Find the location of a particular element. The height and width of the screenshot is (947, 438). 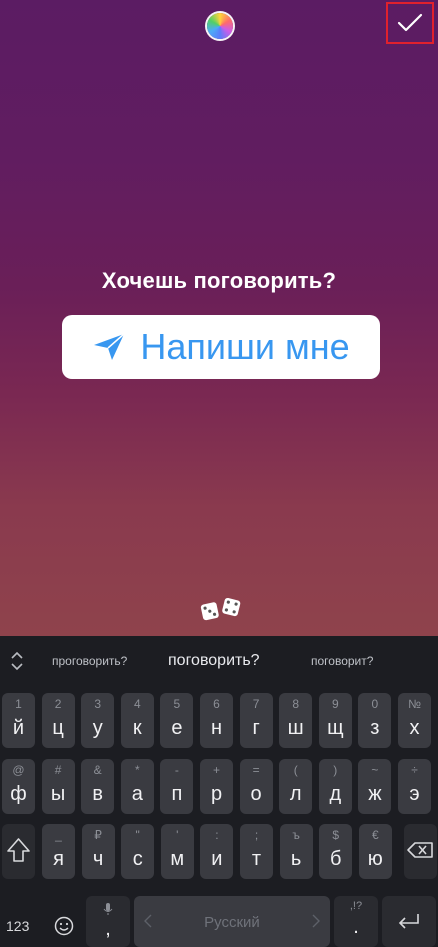

key-у: 3у is located at coordinates (98, 720).